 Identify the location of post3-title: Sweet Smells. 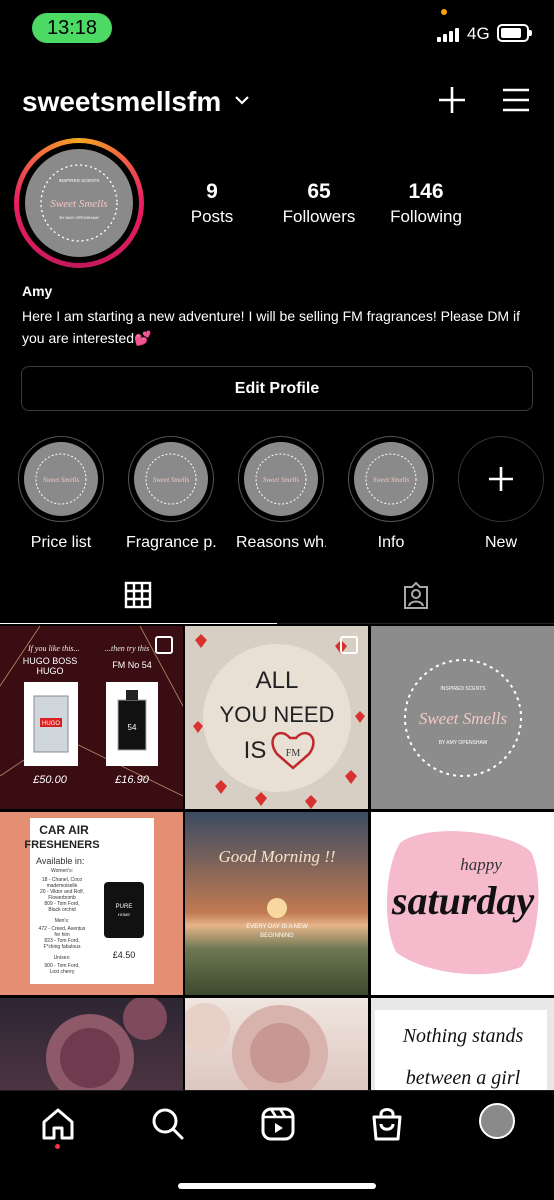
(463, 718).